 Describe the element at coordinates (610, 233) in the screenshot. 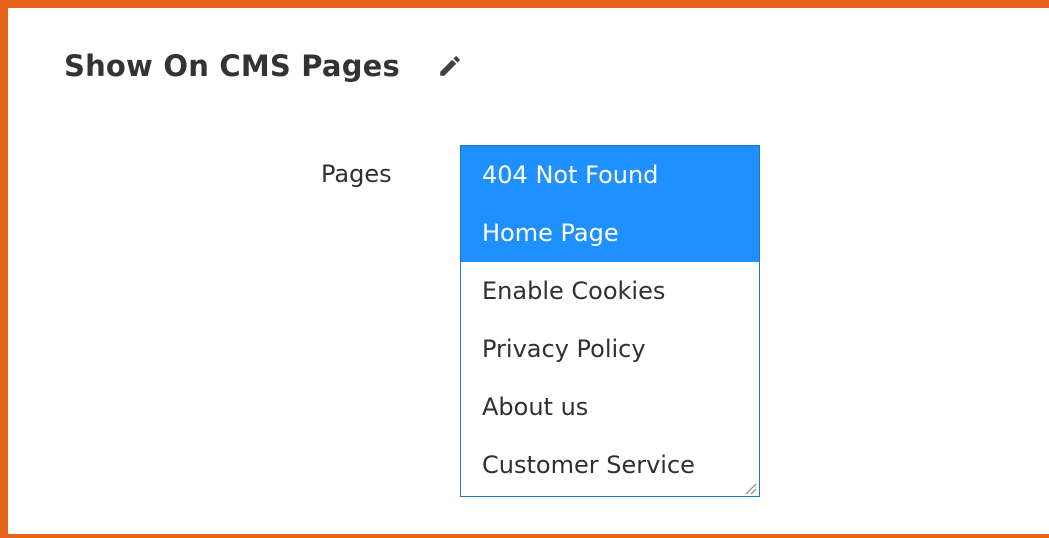

I see `option-home-page: Home Page` at that location.